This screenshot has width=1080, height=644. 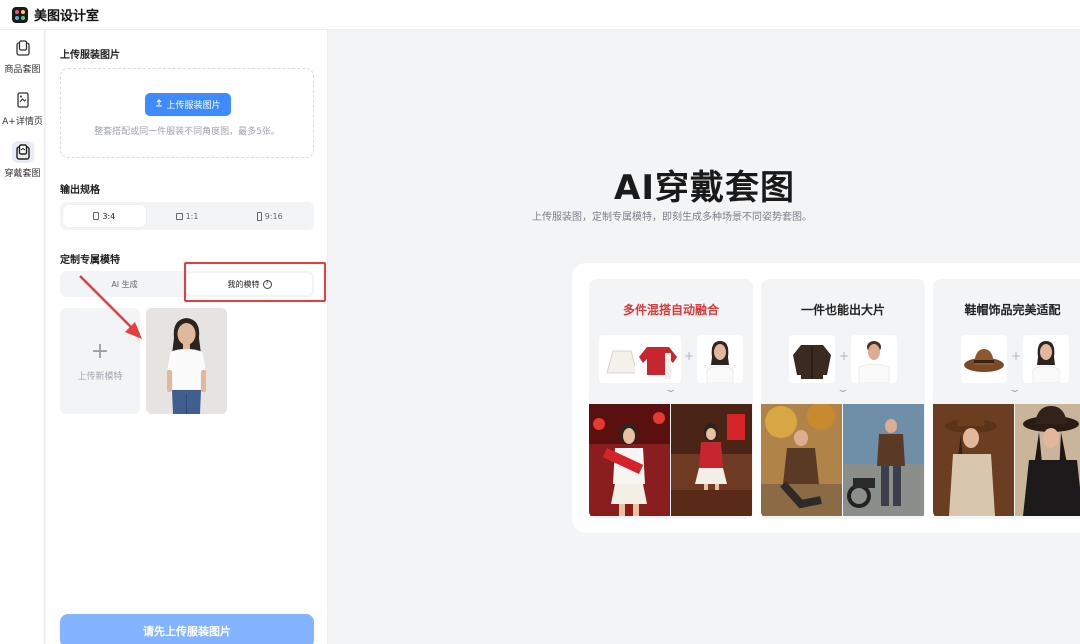 I want to click on rail-item-label: 商品套图, so click(x=22, y=70).